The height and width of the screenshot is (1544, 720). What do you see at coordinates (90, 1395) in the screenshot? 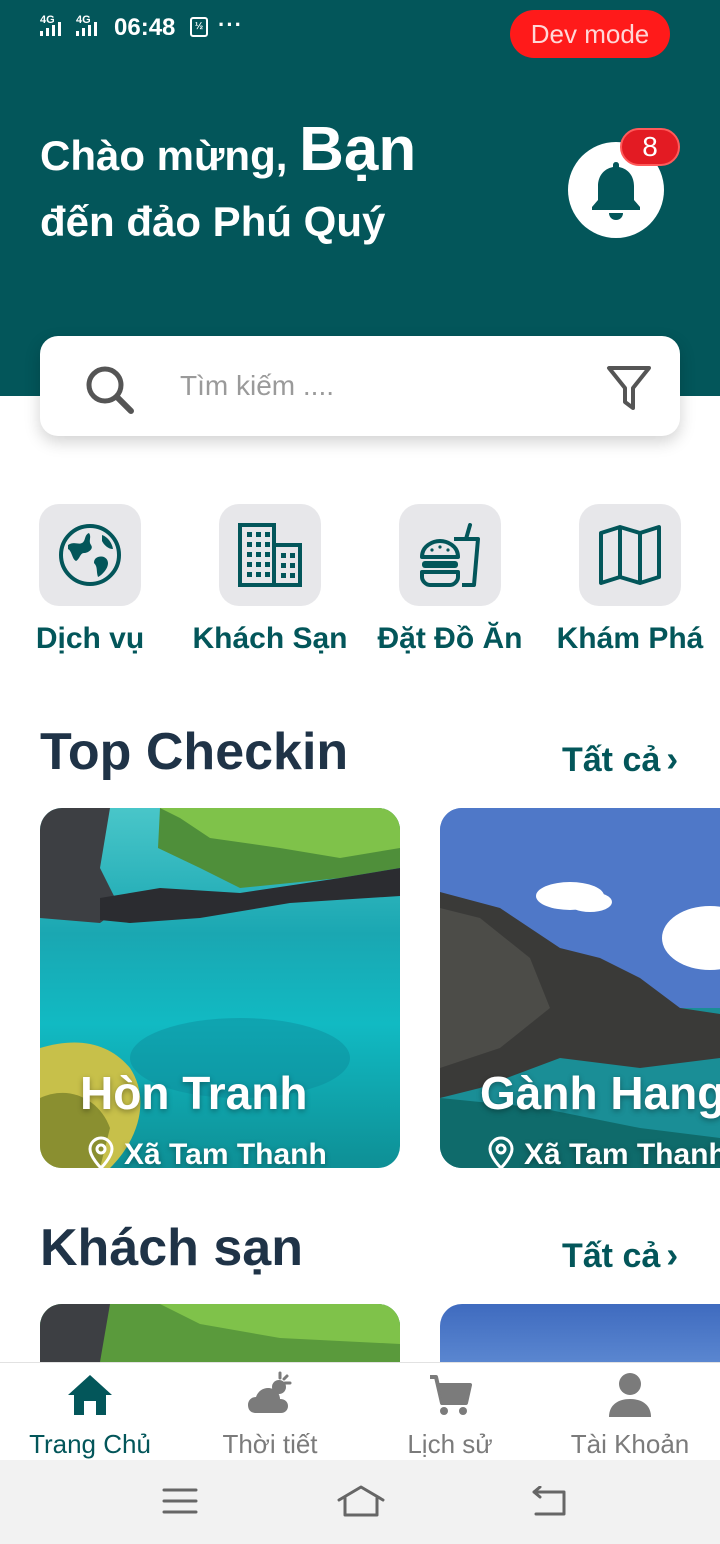
I see `home-icon` at bounding box center [90, 1395].